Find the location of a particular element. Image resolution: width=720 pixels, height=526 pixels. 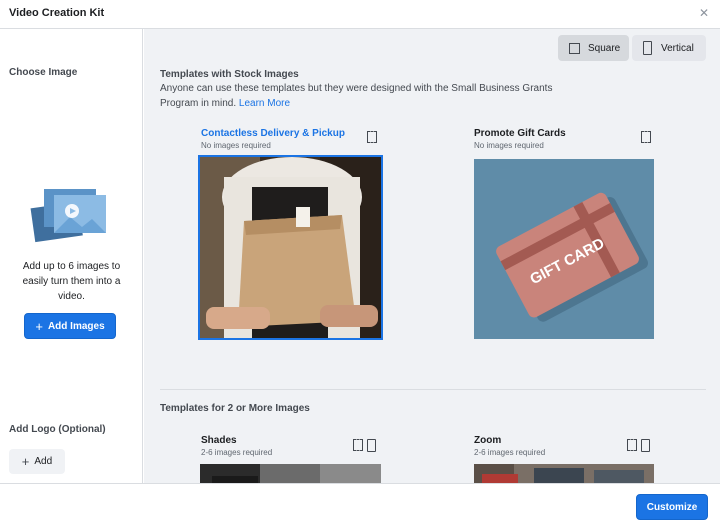

add-logo-heading: Add Logo (Optional) is located at coordinates (57, 429).